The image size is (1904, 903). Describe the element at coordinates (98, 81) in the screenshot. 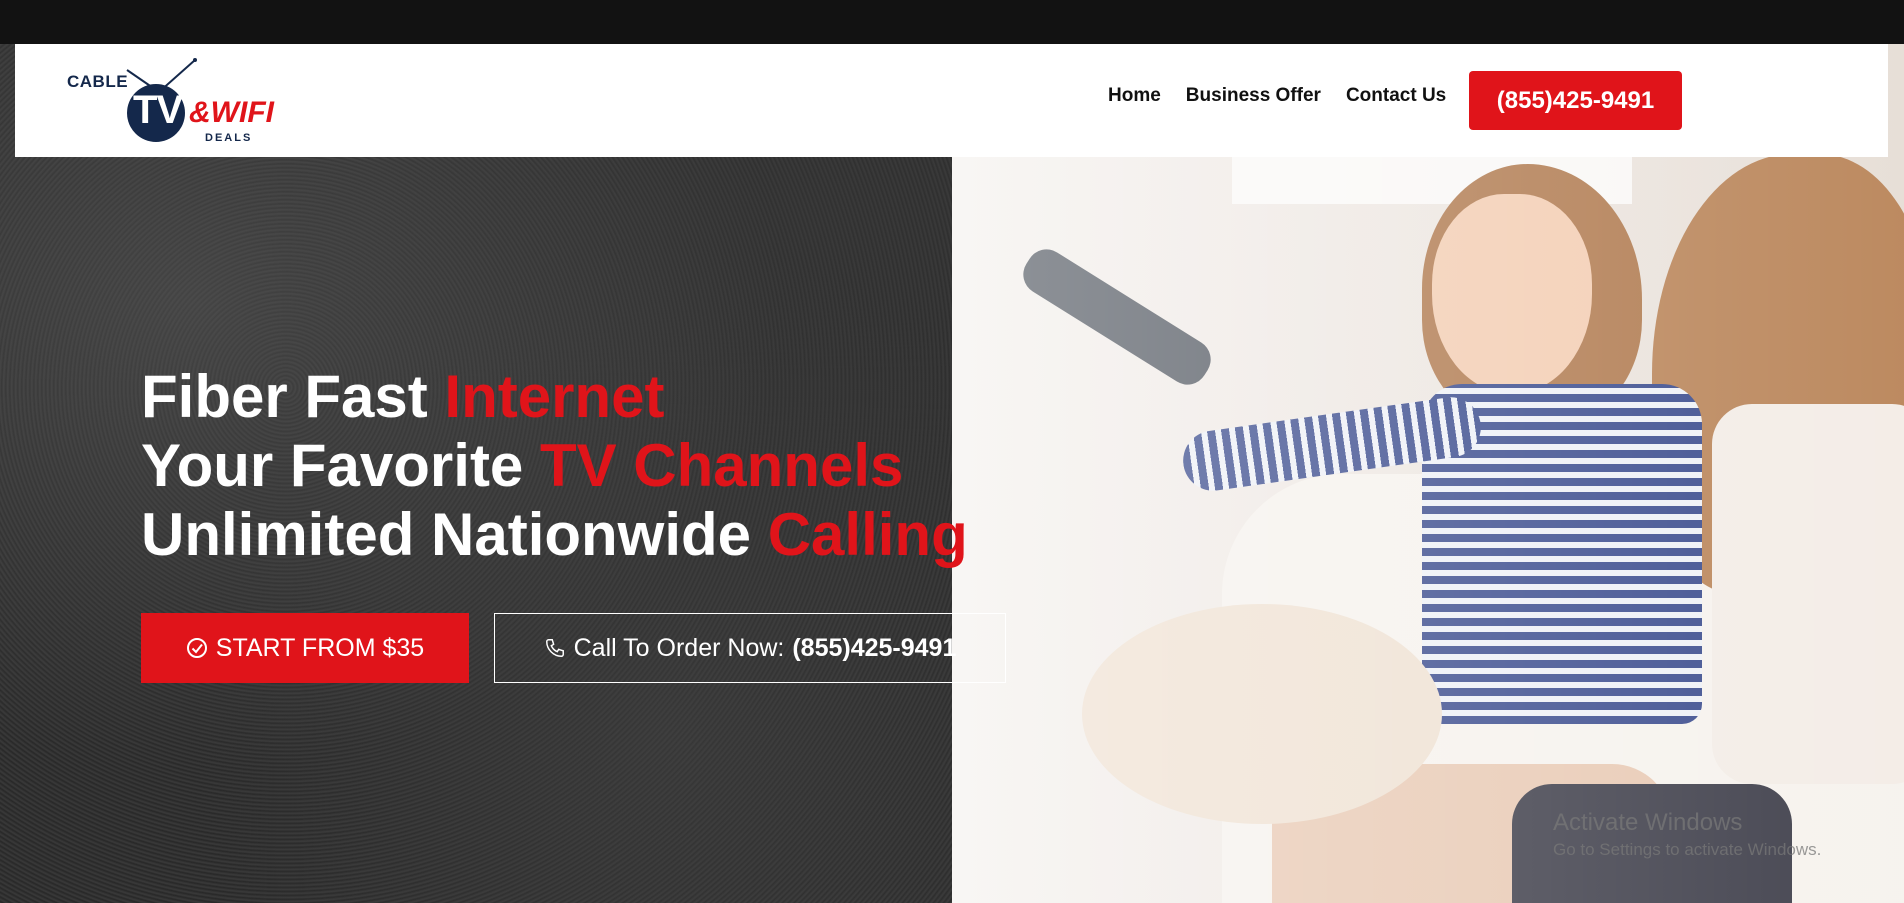

I see `logo-cable-text: CABLE` at that location.